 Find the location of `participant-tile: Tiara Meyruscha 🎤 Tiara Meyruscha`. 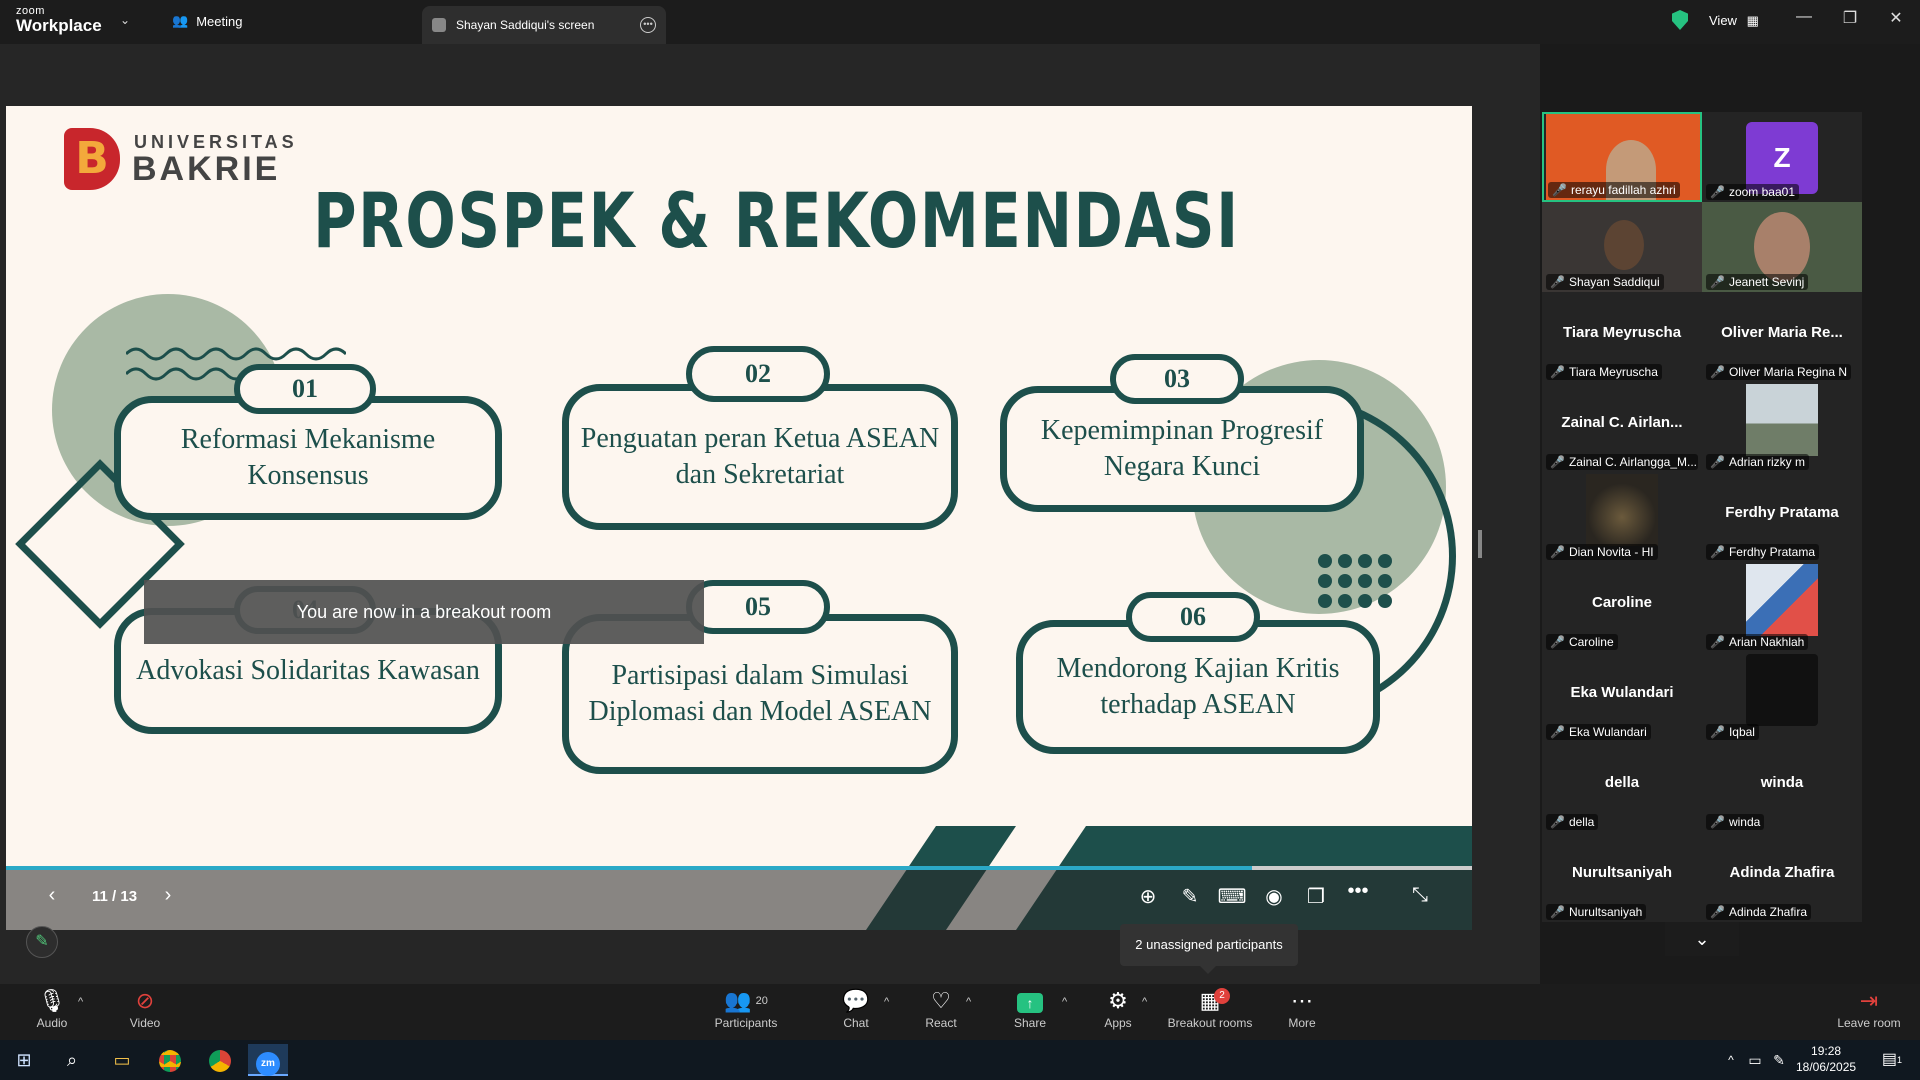

participant-tile: Tiara Meyruscha 🎤 Tiara Meyruscha is located at coordinates (1622, 337).